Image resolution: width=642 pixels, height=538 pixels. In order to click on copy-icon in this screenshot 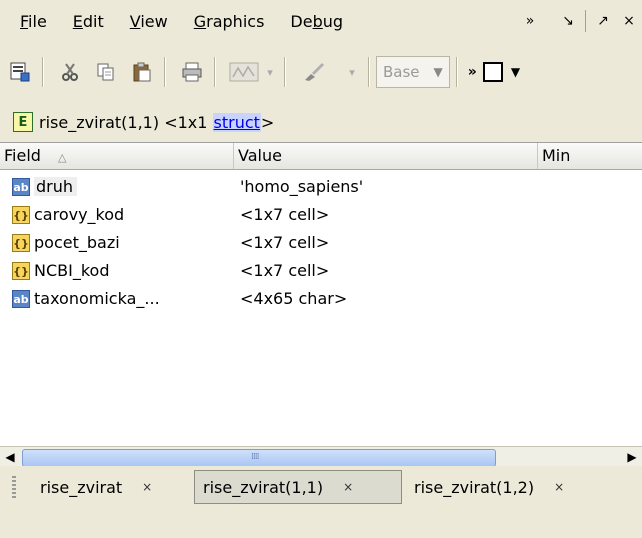, I will do `click(105, 72)`.